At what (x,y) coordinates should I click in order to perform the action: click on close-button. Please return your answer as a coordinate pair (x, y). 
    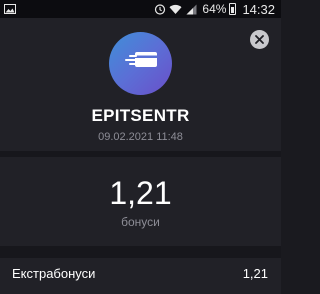
    Looking at the image, I should click on (259, 39).